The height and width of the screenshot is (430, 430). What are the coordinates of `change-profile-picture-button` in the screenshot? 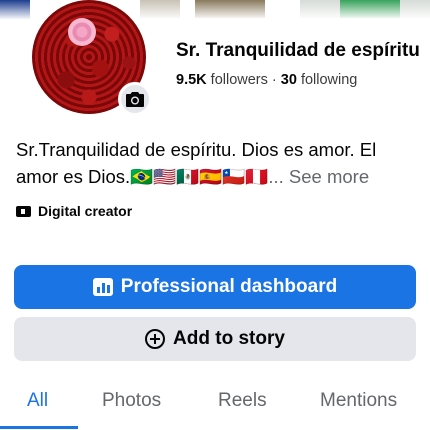 It's located at (135, 99).